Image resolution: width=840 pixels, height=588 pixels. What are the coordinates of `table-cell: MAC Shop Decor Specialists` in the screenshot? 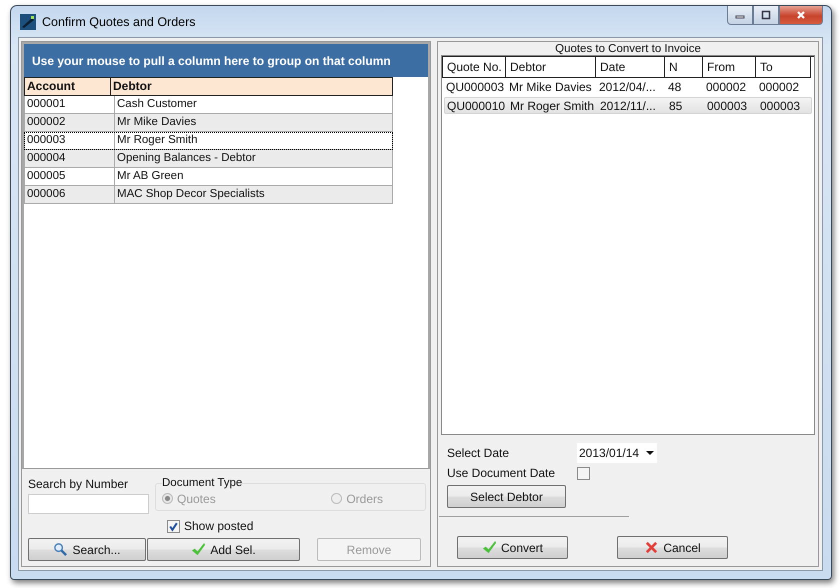 It's located at (254, 195).